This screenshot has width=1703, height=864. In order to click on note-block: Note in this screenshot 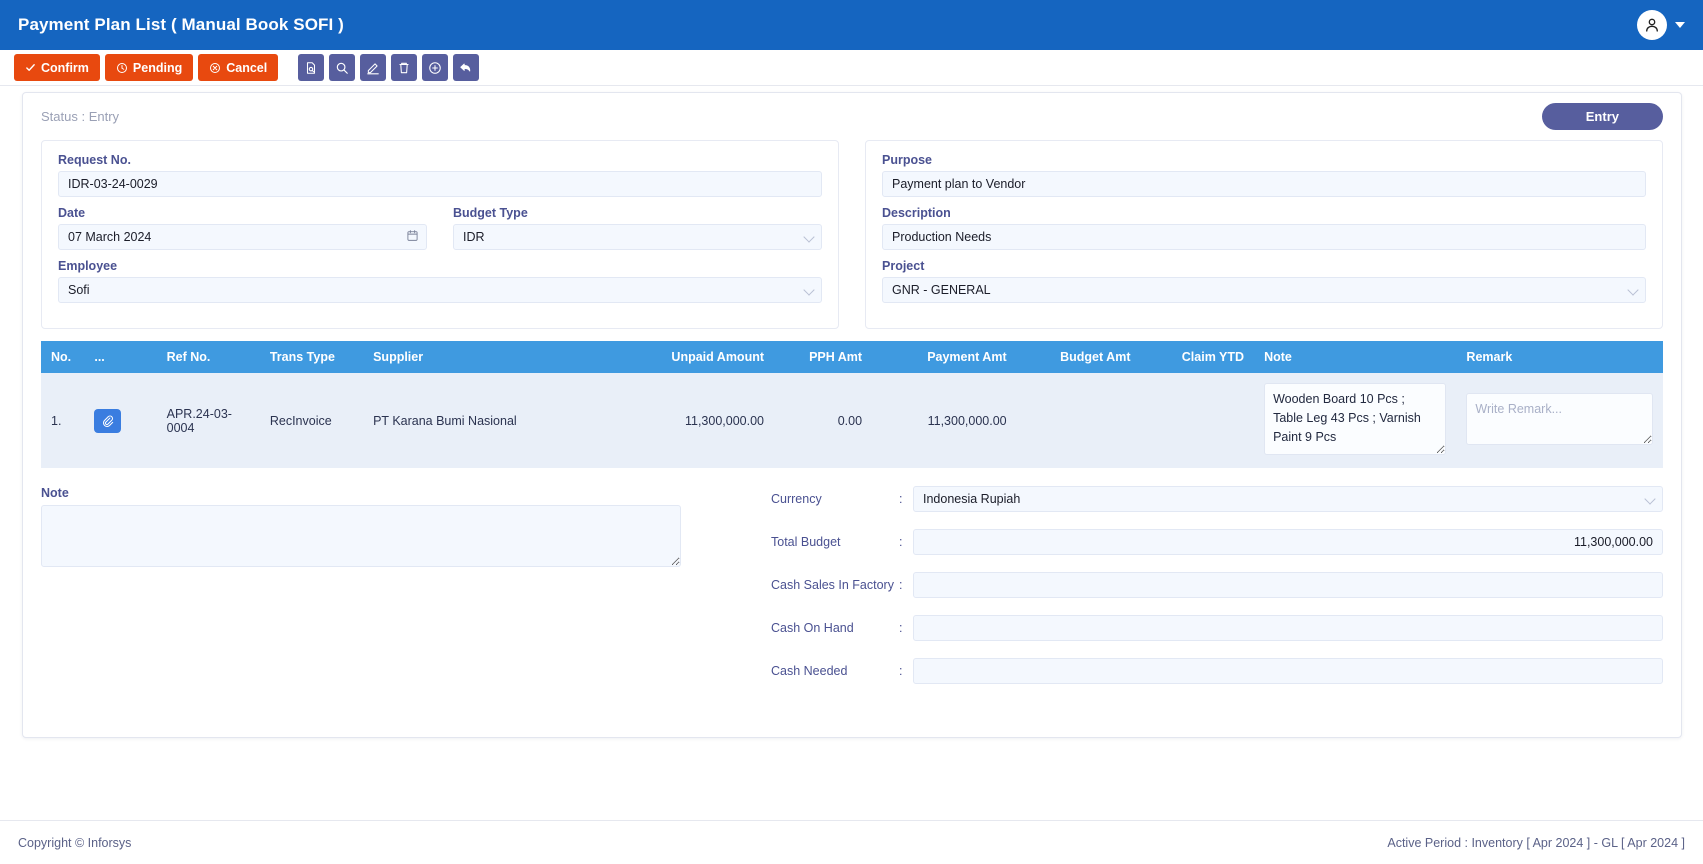, I will do `click(386, 593)`.